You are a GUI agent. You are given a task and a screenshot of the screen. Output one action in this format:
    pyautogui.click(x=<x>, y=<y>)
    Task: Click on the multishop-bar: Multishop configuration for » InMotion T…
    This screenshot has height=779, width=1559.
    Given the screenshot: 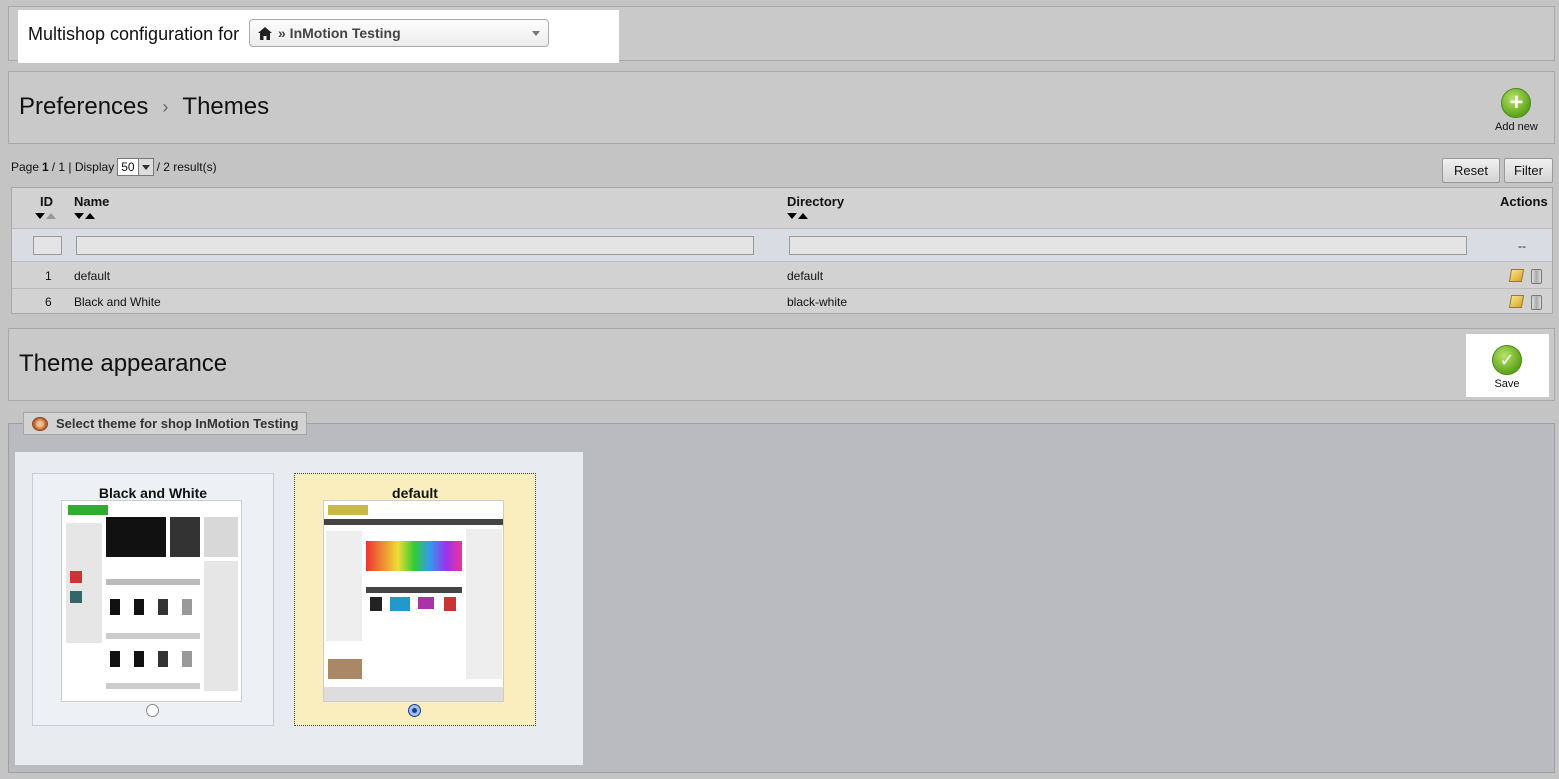 What is the action you would take?
    pyautogui.click(x=781, y=34)
    